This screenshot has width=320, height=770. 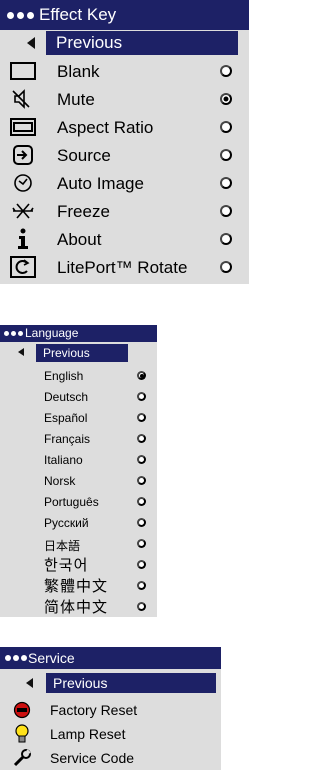 I want to click on menu-item-service-code: Service Code, so click(x=110, y=758).